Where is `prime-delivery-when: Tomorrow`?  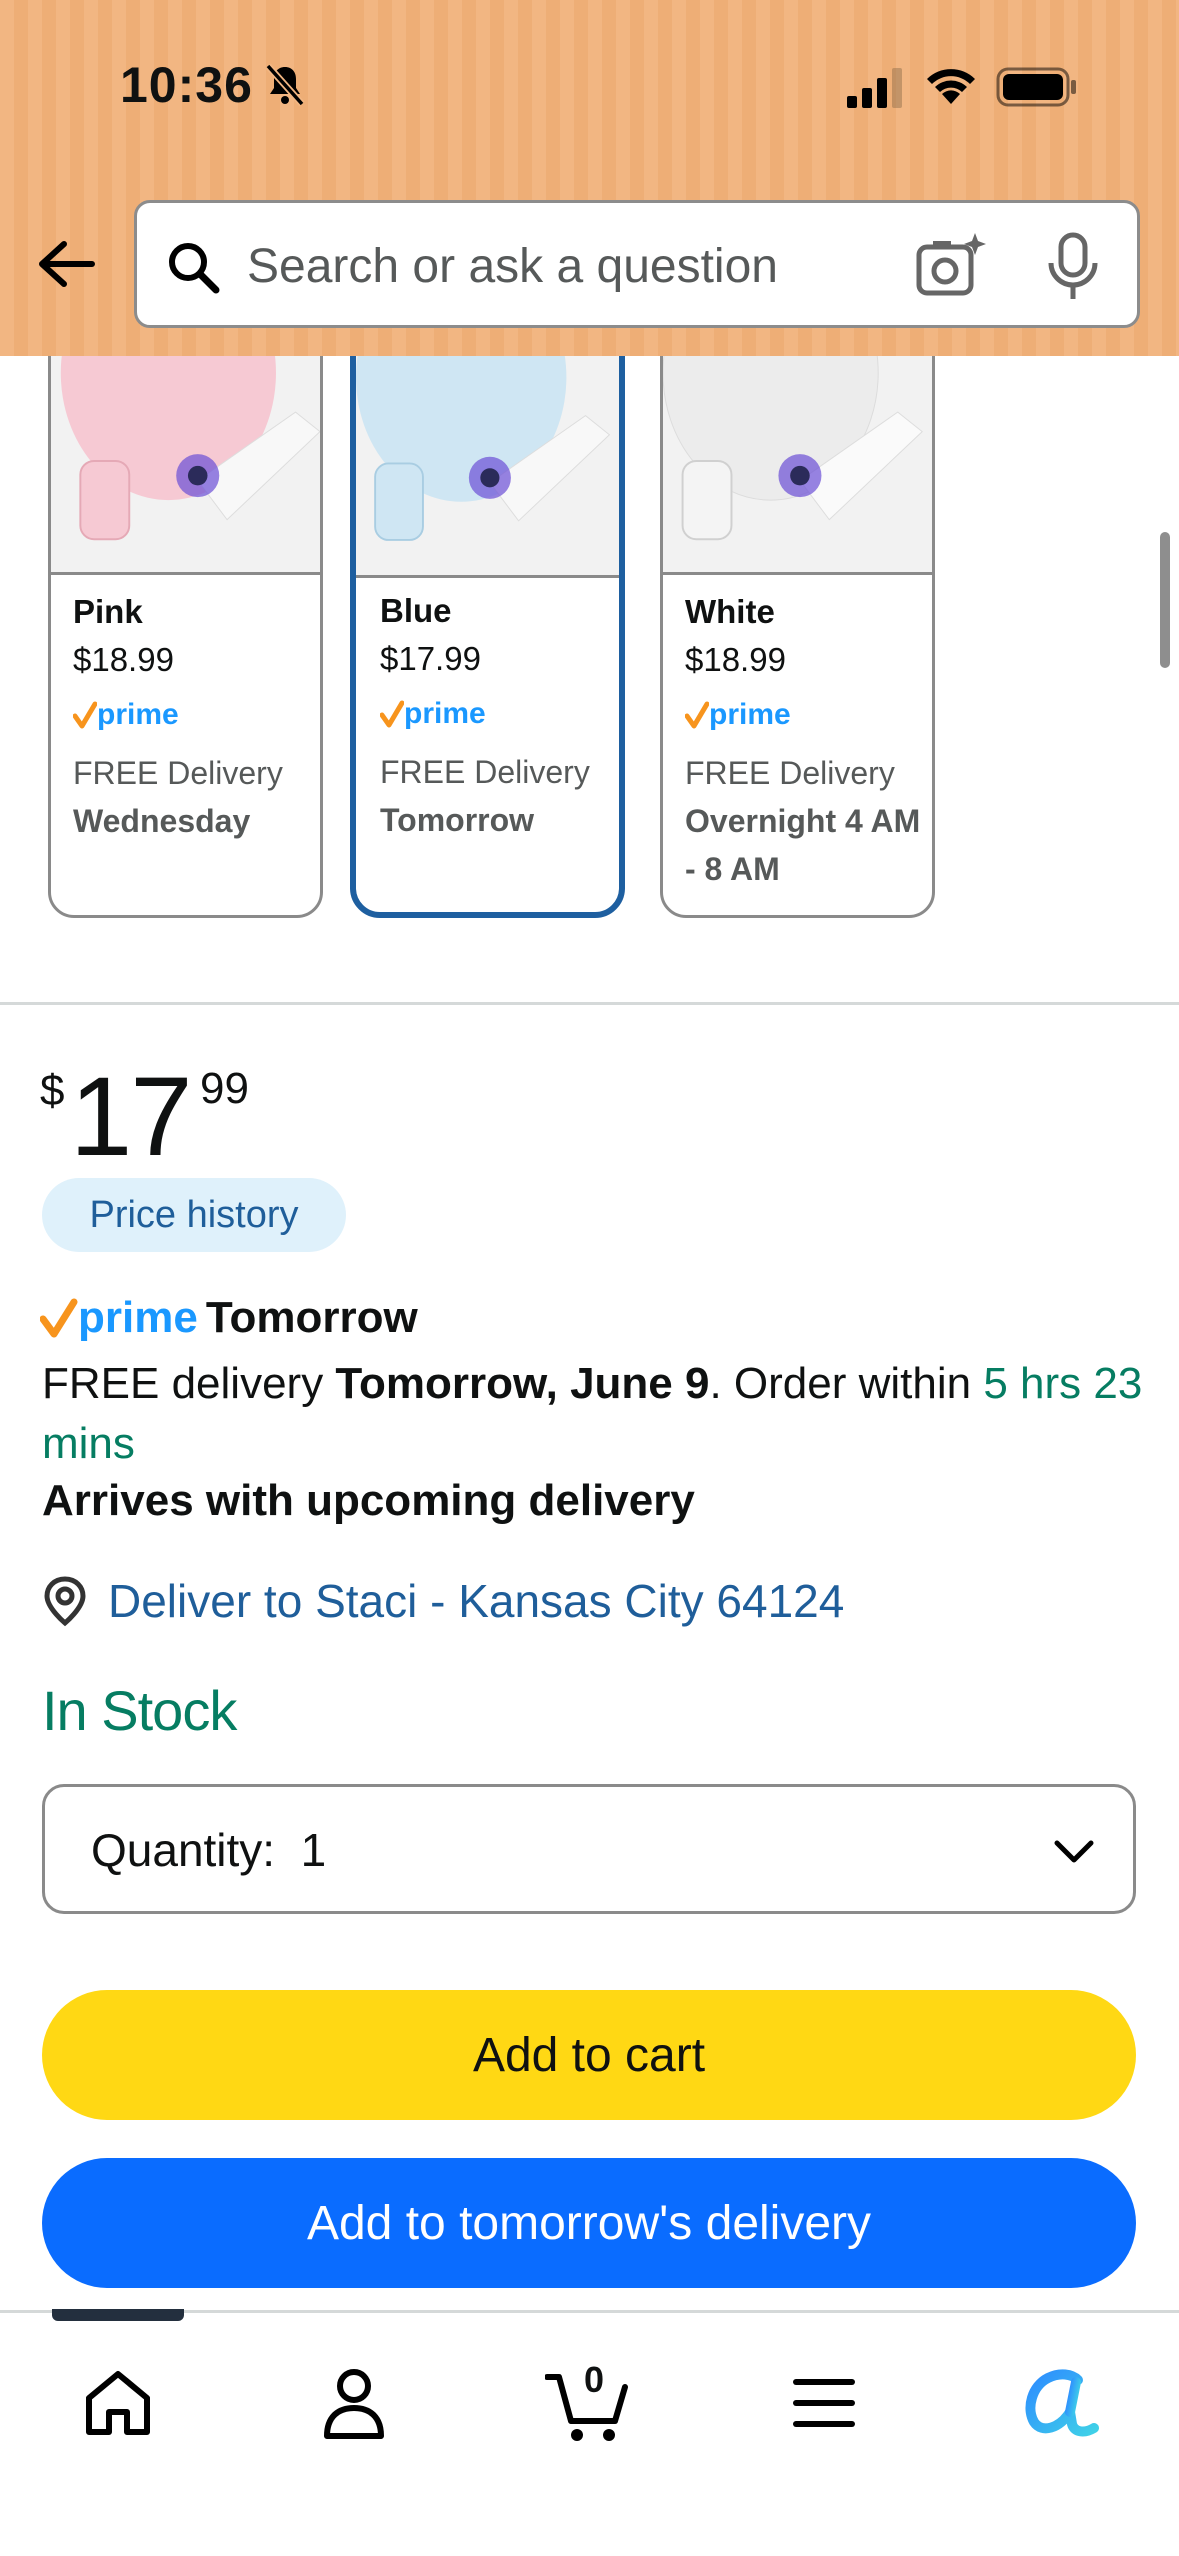 prime-delivery-when: Tomorrow is located at coordinates (311, 1317).